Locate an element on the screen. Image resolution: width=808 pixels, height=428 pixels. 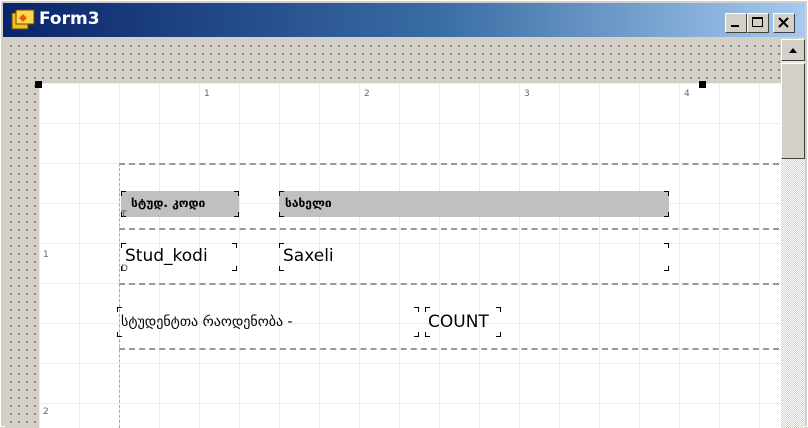
close-button is located at coordinates (784, 23).